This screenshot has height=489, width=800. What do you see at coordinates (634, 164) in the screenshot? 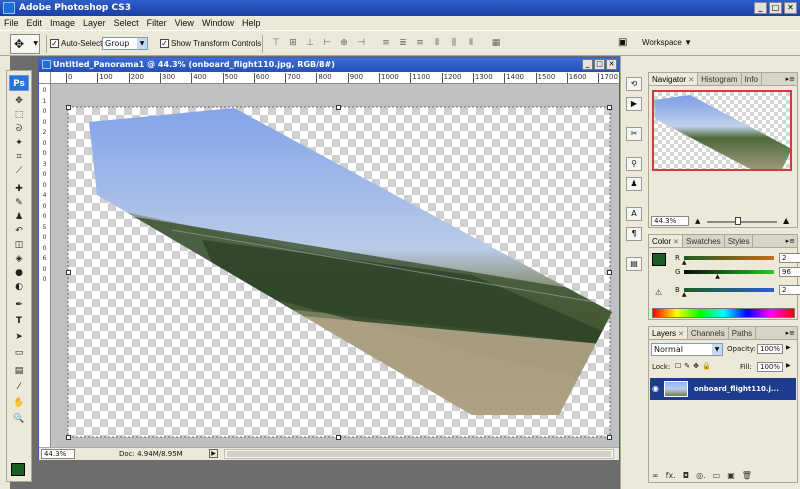
I see `brushes-panel-icon: ⚲` at bounding box center [634, 164].